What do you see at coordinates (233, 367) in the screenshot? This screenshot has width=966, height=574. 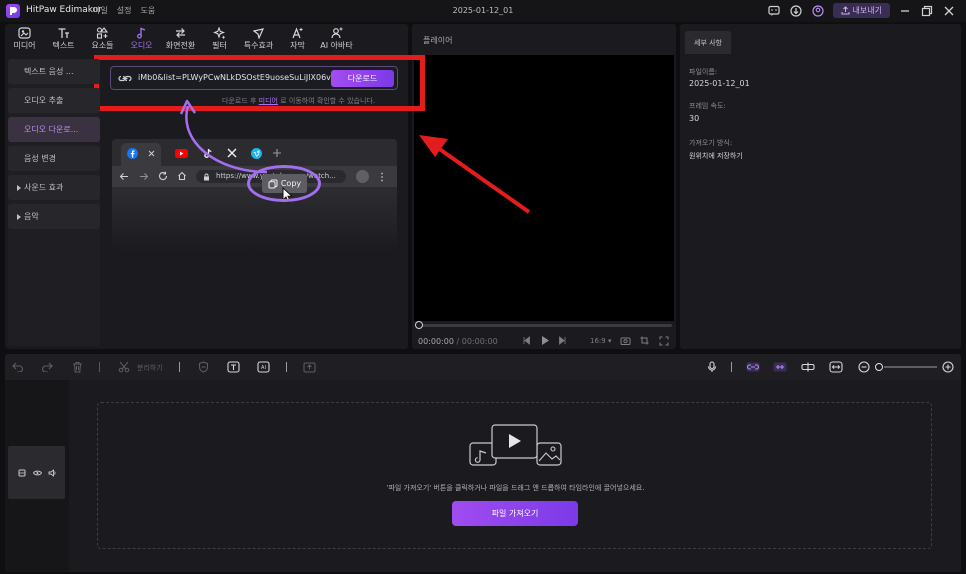 I see `add-text-icon` at bounding box center [233, 367].